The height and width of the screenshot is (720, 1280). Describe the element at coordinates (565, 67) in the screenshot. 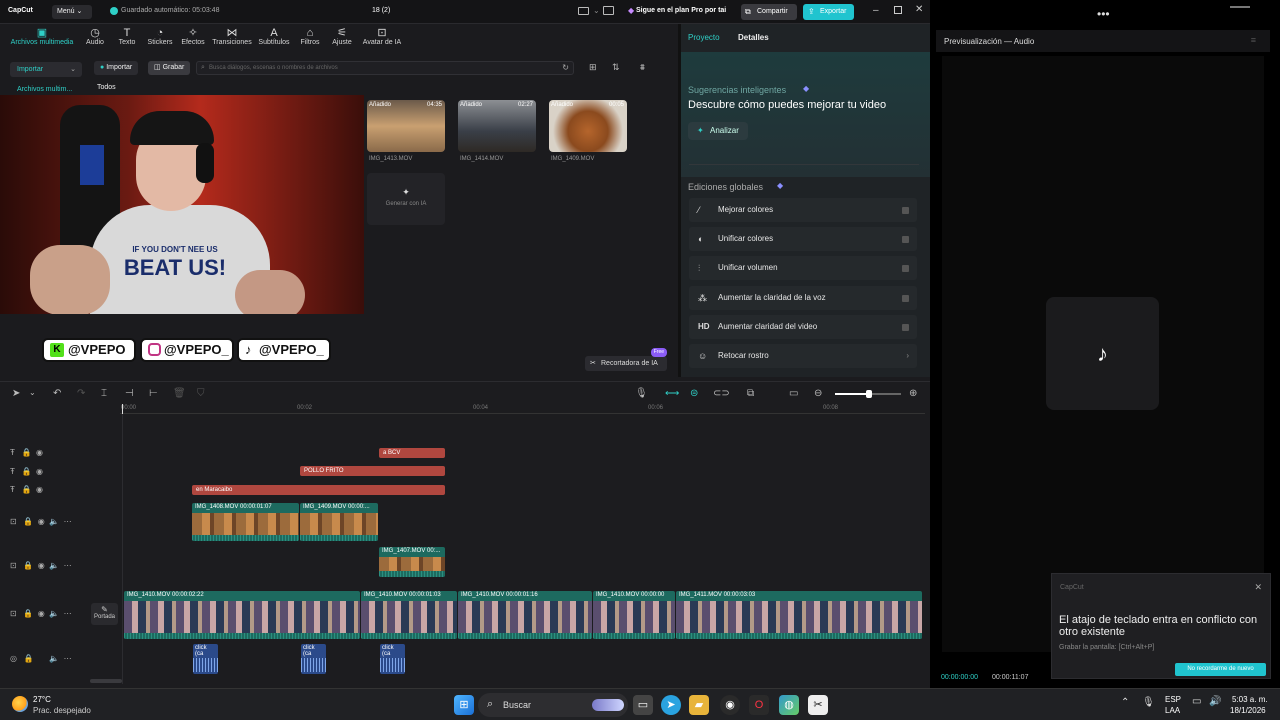

I see `refresh-icon: ↻` at that location.